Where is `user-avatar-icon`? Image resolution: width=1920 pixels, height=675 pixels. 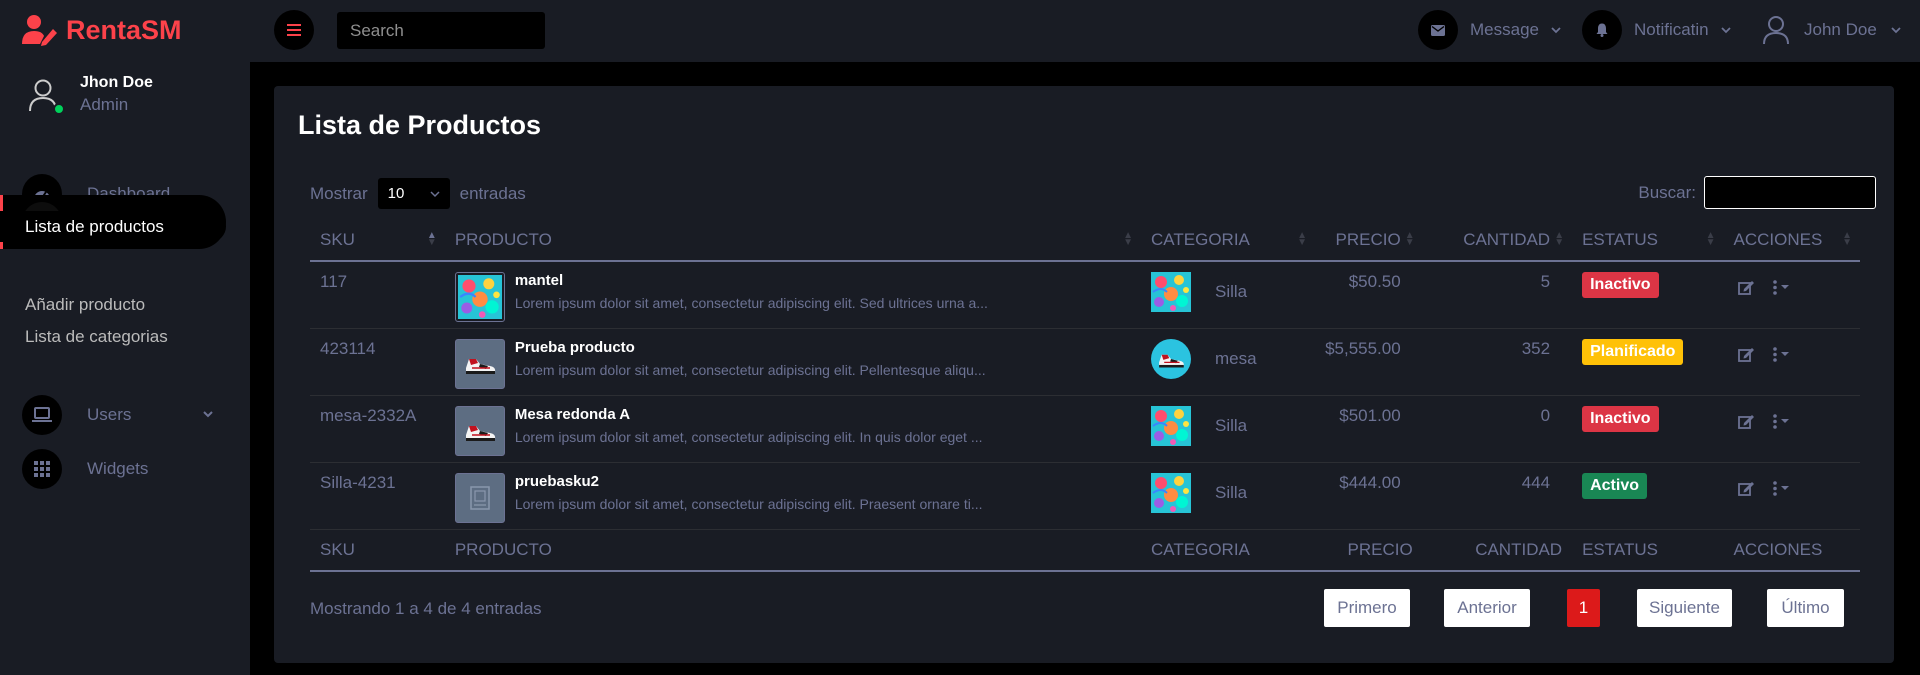
user-avatar-icon is located at coordinates (1776, 30).